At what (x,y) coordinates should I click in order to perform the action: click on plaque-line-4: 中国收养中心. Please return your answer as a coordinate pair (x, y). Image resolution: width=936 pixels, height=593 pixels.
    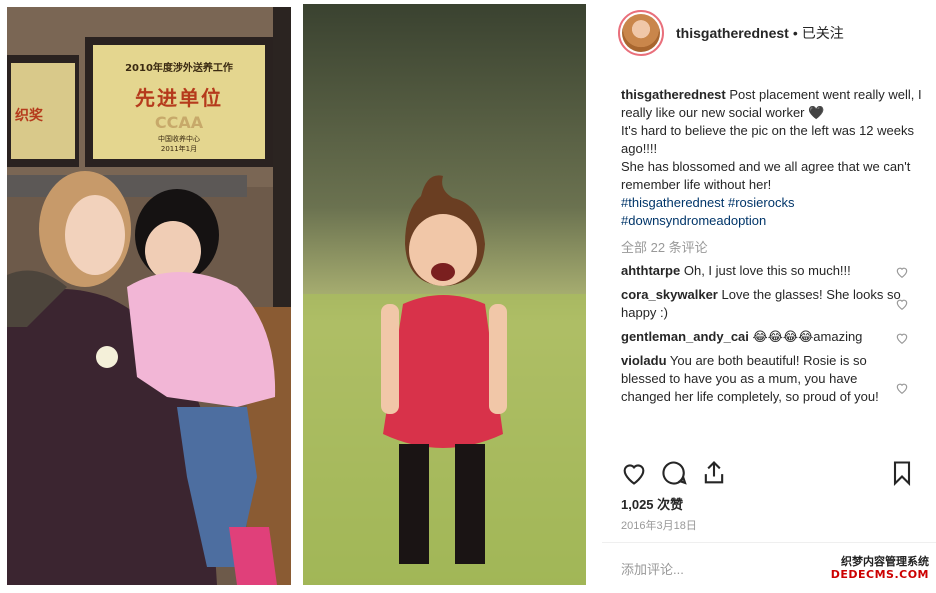
    Looking at the image, I should click on (179, 139).